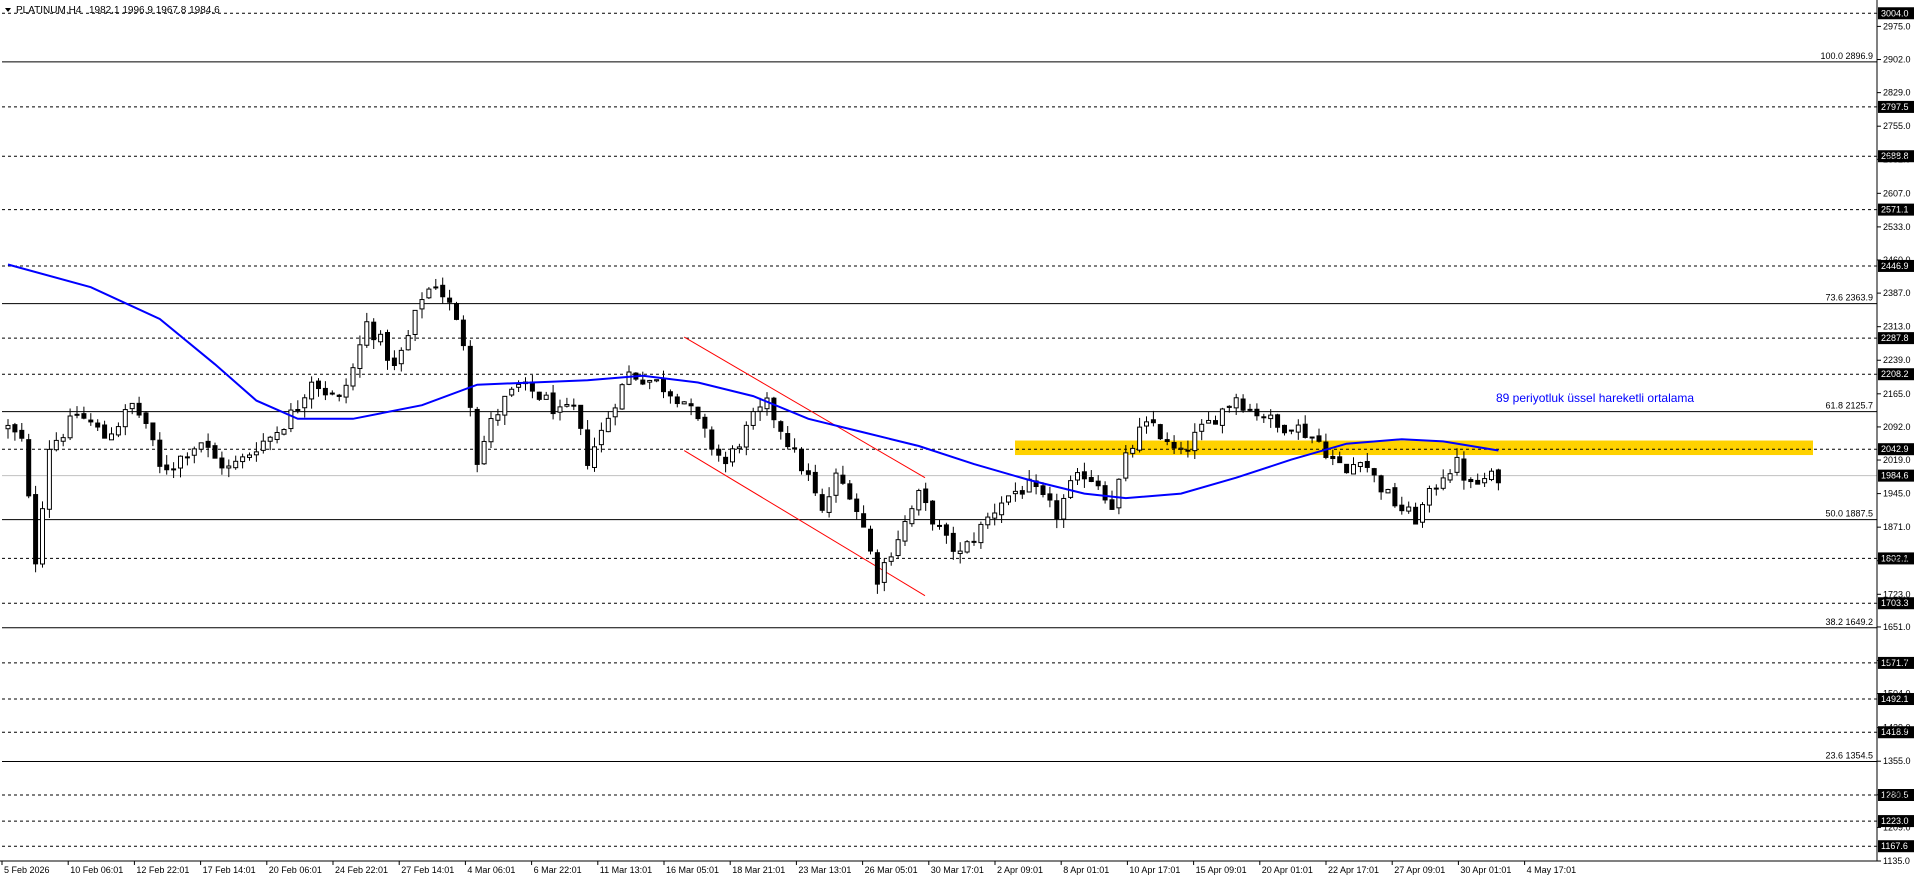 The width and height of the screenshot is (1916, 884). What do you see at coordinates (1897, 627) in the screenshot?
I see `price-tick-label: 1651.0` at bounding box center [1897, 627].